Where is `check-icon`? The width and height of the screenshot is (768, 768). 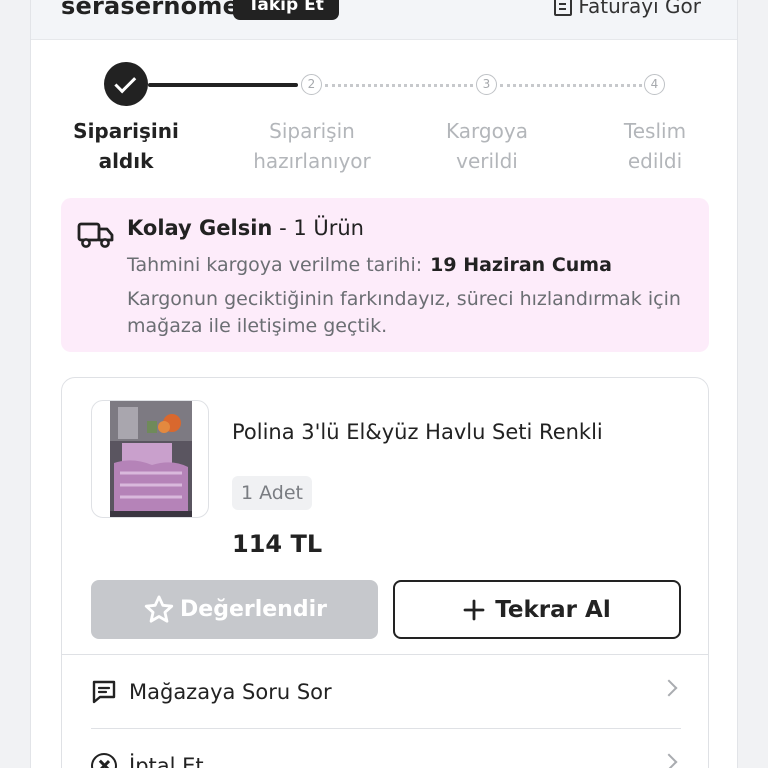
check-icon is located at coordinates (125, 81).